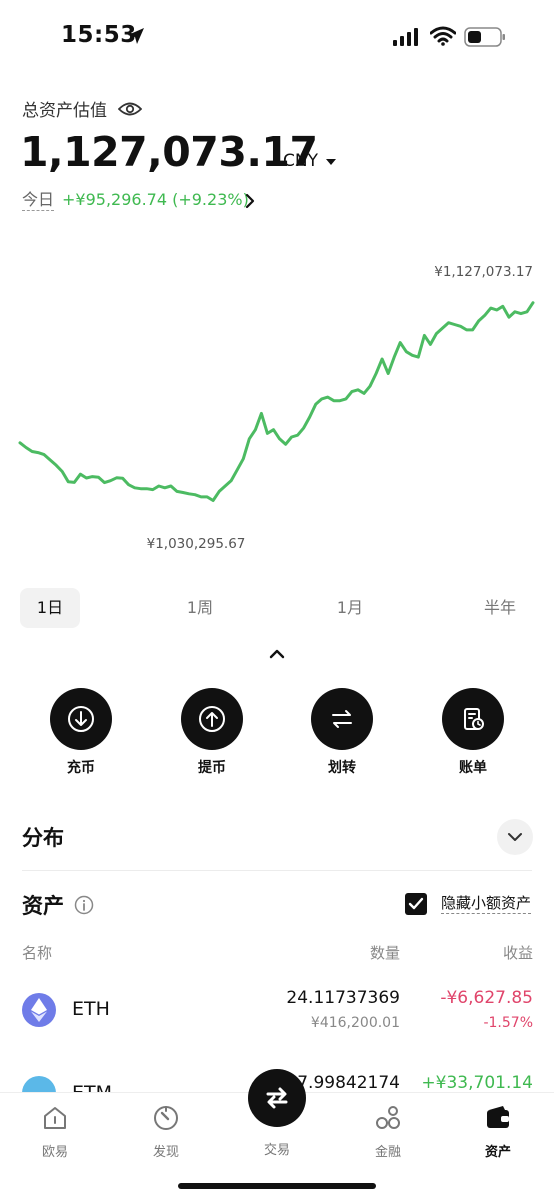 The height and width of the screenshot is (1200, 554). I want to click on checkmark-icon, so click(416, 903).